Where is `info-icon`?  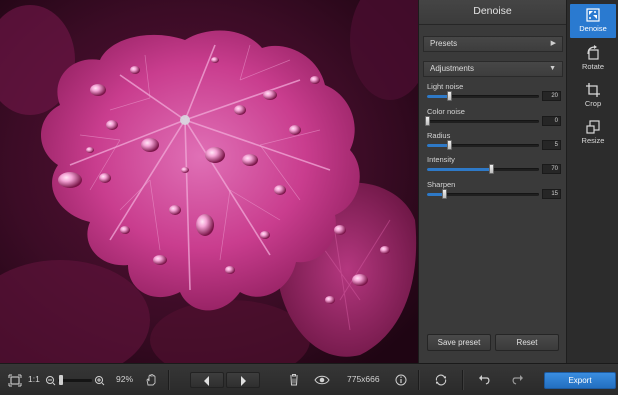
info-icon is located at coordinates (401, 380).